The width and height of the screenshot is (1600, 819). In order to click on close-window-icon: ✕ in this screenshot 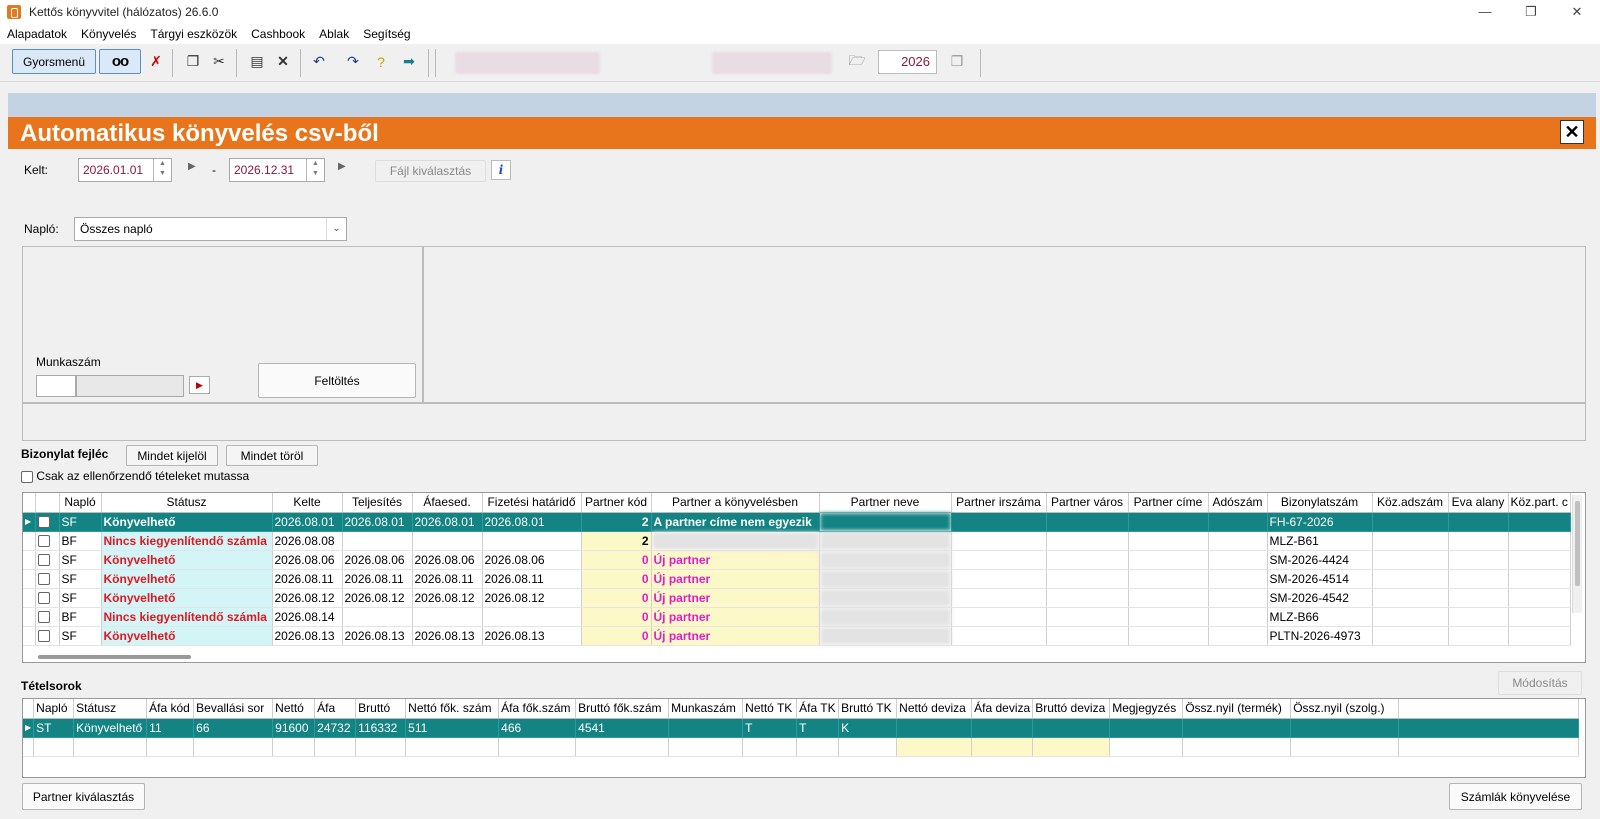, I will do `click(1577, 12)`.